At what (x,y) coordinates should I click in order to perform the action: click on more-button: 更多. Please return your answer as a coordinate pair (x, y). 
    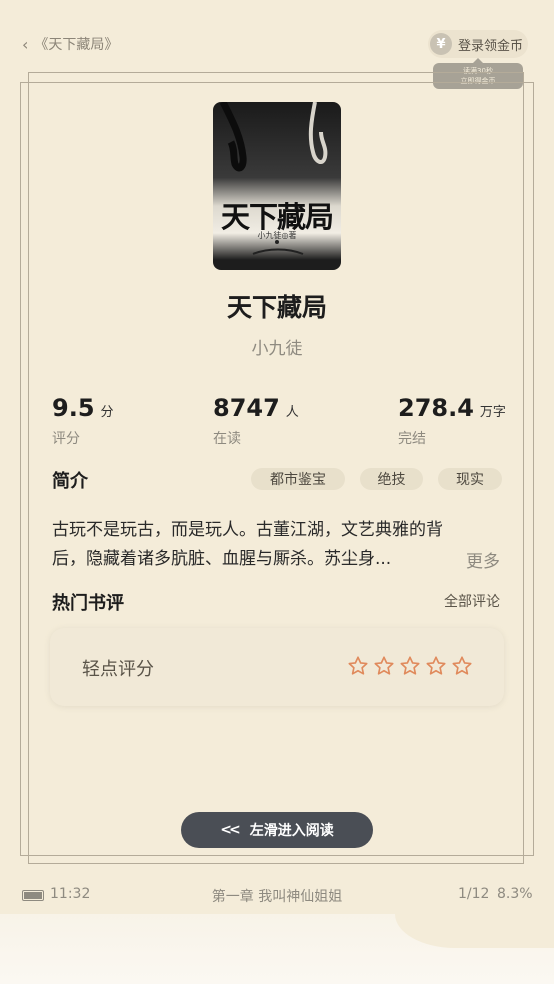
    Looking at the image, I should click on (483, 559).